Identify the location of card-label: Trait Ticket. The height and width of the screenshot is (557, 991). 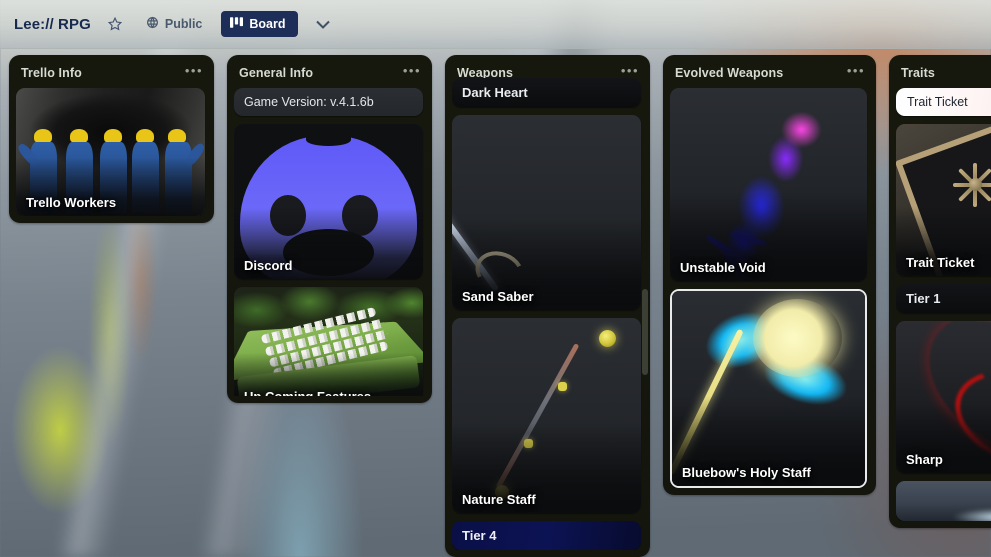
(940, 262).